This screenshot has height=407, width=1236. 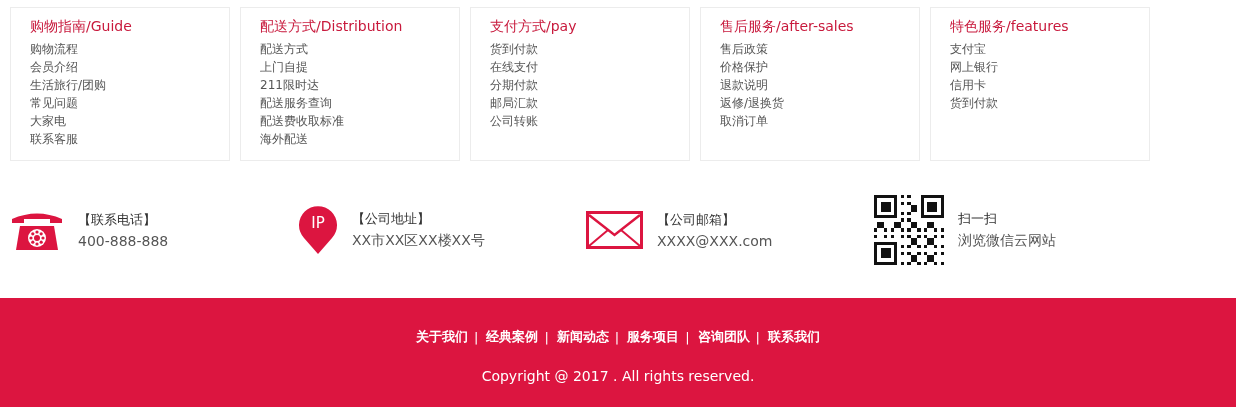 I want to click on footer-link: 购物流程, so click(x=129, y=49).